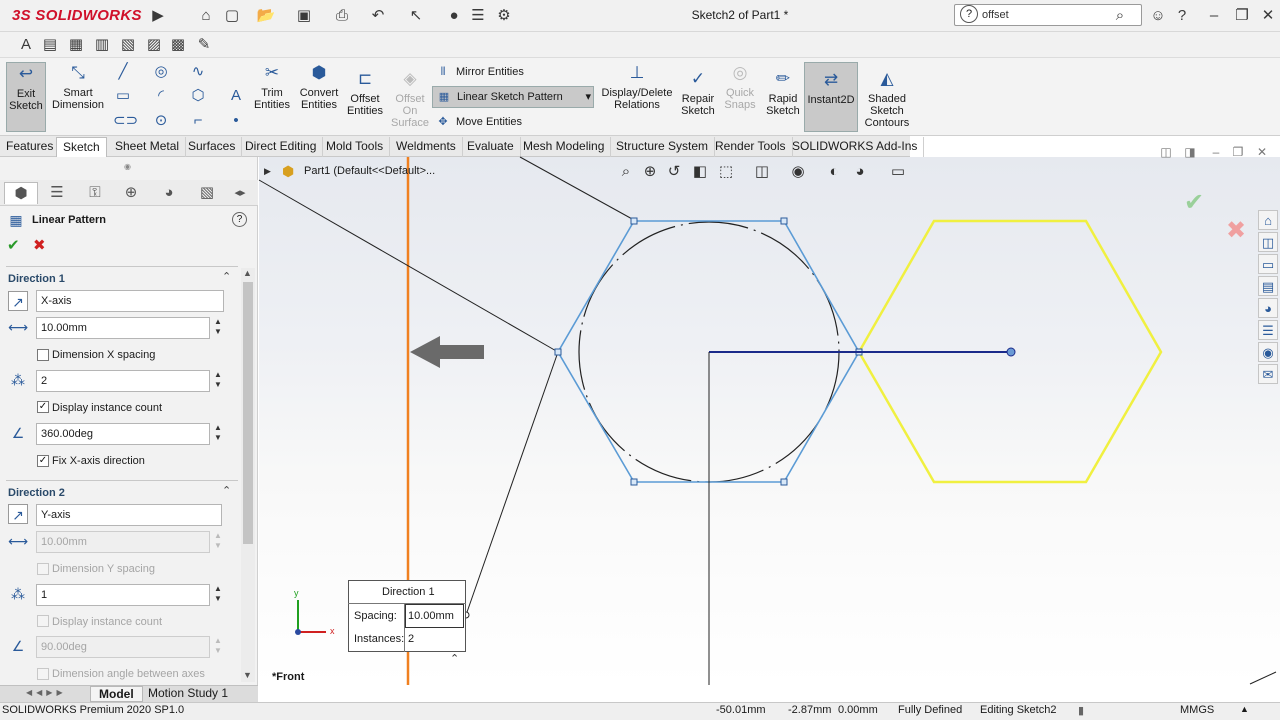 The image size is (1280, 720). Describe the element at coordinates (332, 631) in the screenshot. I see `triad-x-label: x` at that location.